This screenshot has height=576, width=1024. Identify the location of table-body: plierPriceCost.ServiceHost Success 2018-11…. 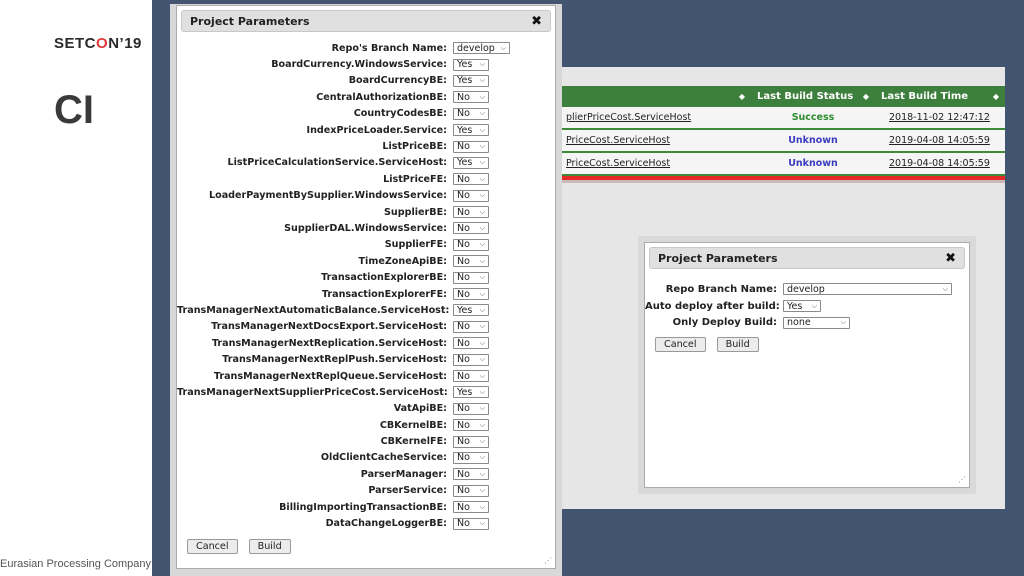
(783, 141).